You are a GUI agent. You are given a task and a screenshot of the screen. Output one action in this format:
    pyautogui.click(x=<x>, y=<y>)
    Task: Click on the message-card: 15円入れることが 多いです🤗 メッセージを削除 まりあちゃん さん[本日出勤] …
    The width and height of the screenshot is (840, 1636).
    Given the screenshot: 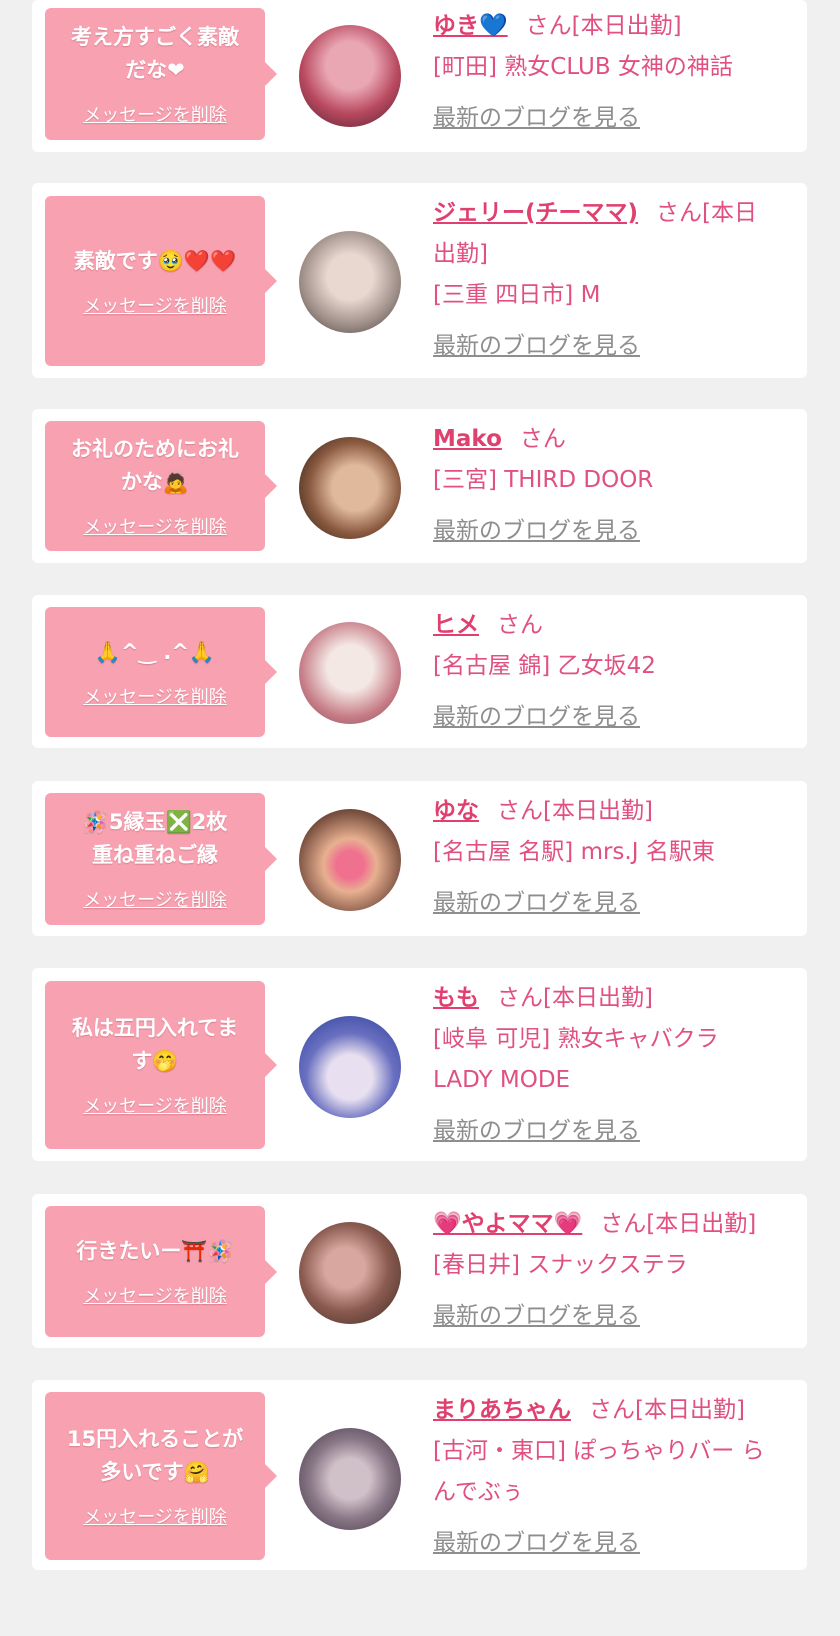 What is the action you would take?
    pyautogui.click(x=419, y=1475)
    